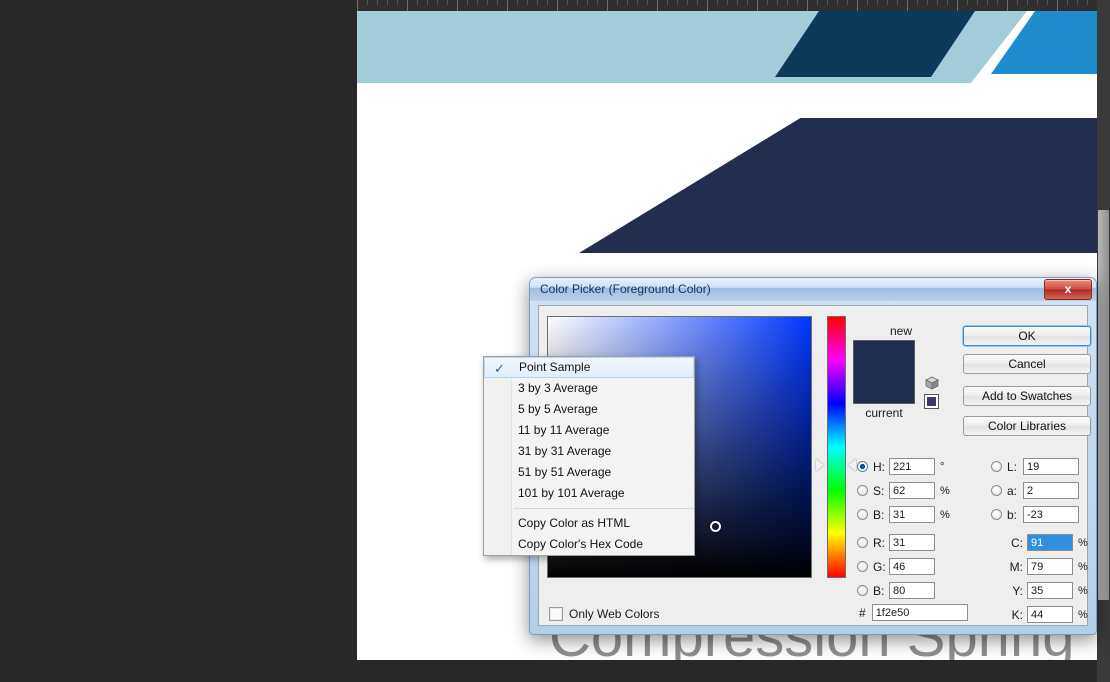 The height and width of the screenshot is (682, 1110). What do you see at coordinates (589, 409) in the screenshot?
I see `menu-item-5-by-5-average: 5 by 5 Average` at bounding box center [589, 409].